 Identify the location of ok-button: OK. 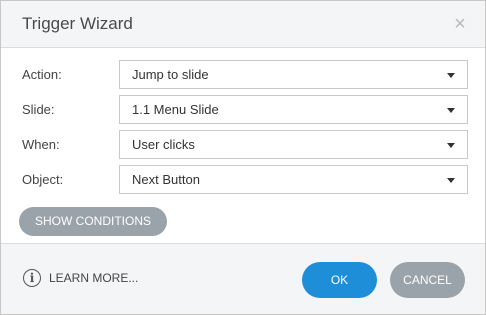
(339, 280).